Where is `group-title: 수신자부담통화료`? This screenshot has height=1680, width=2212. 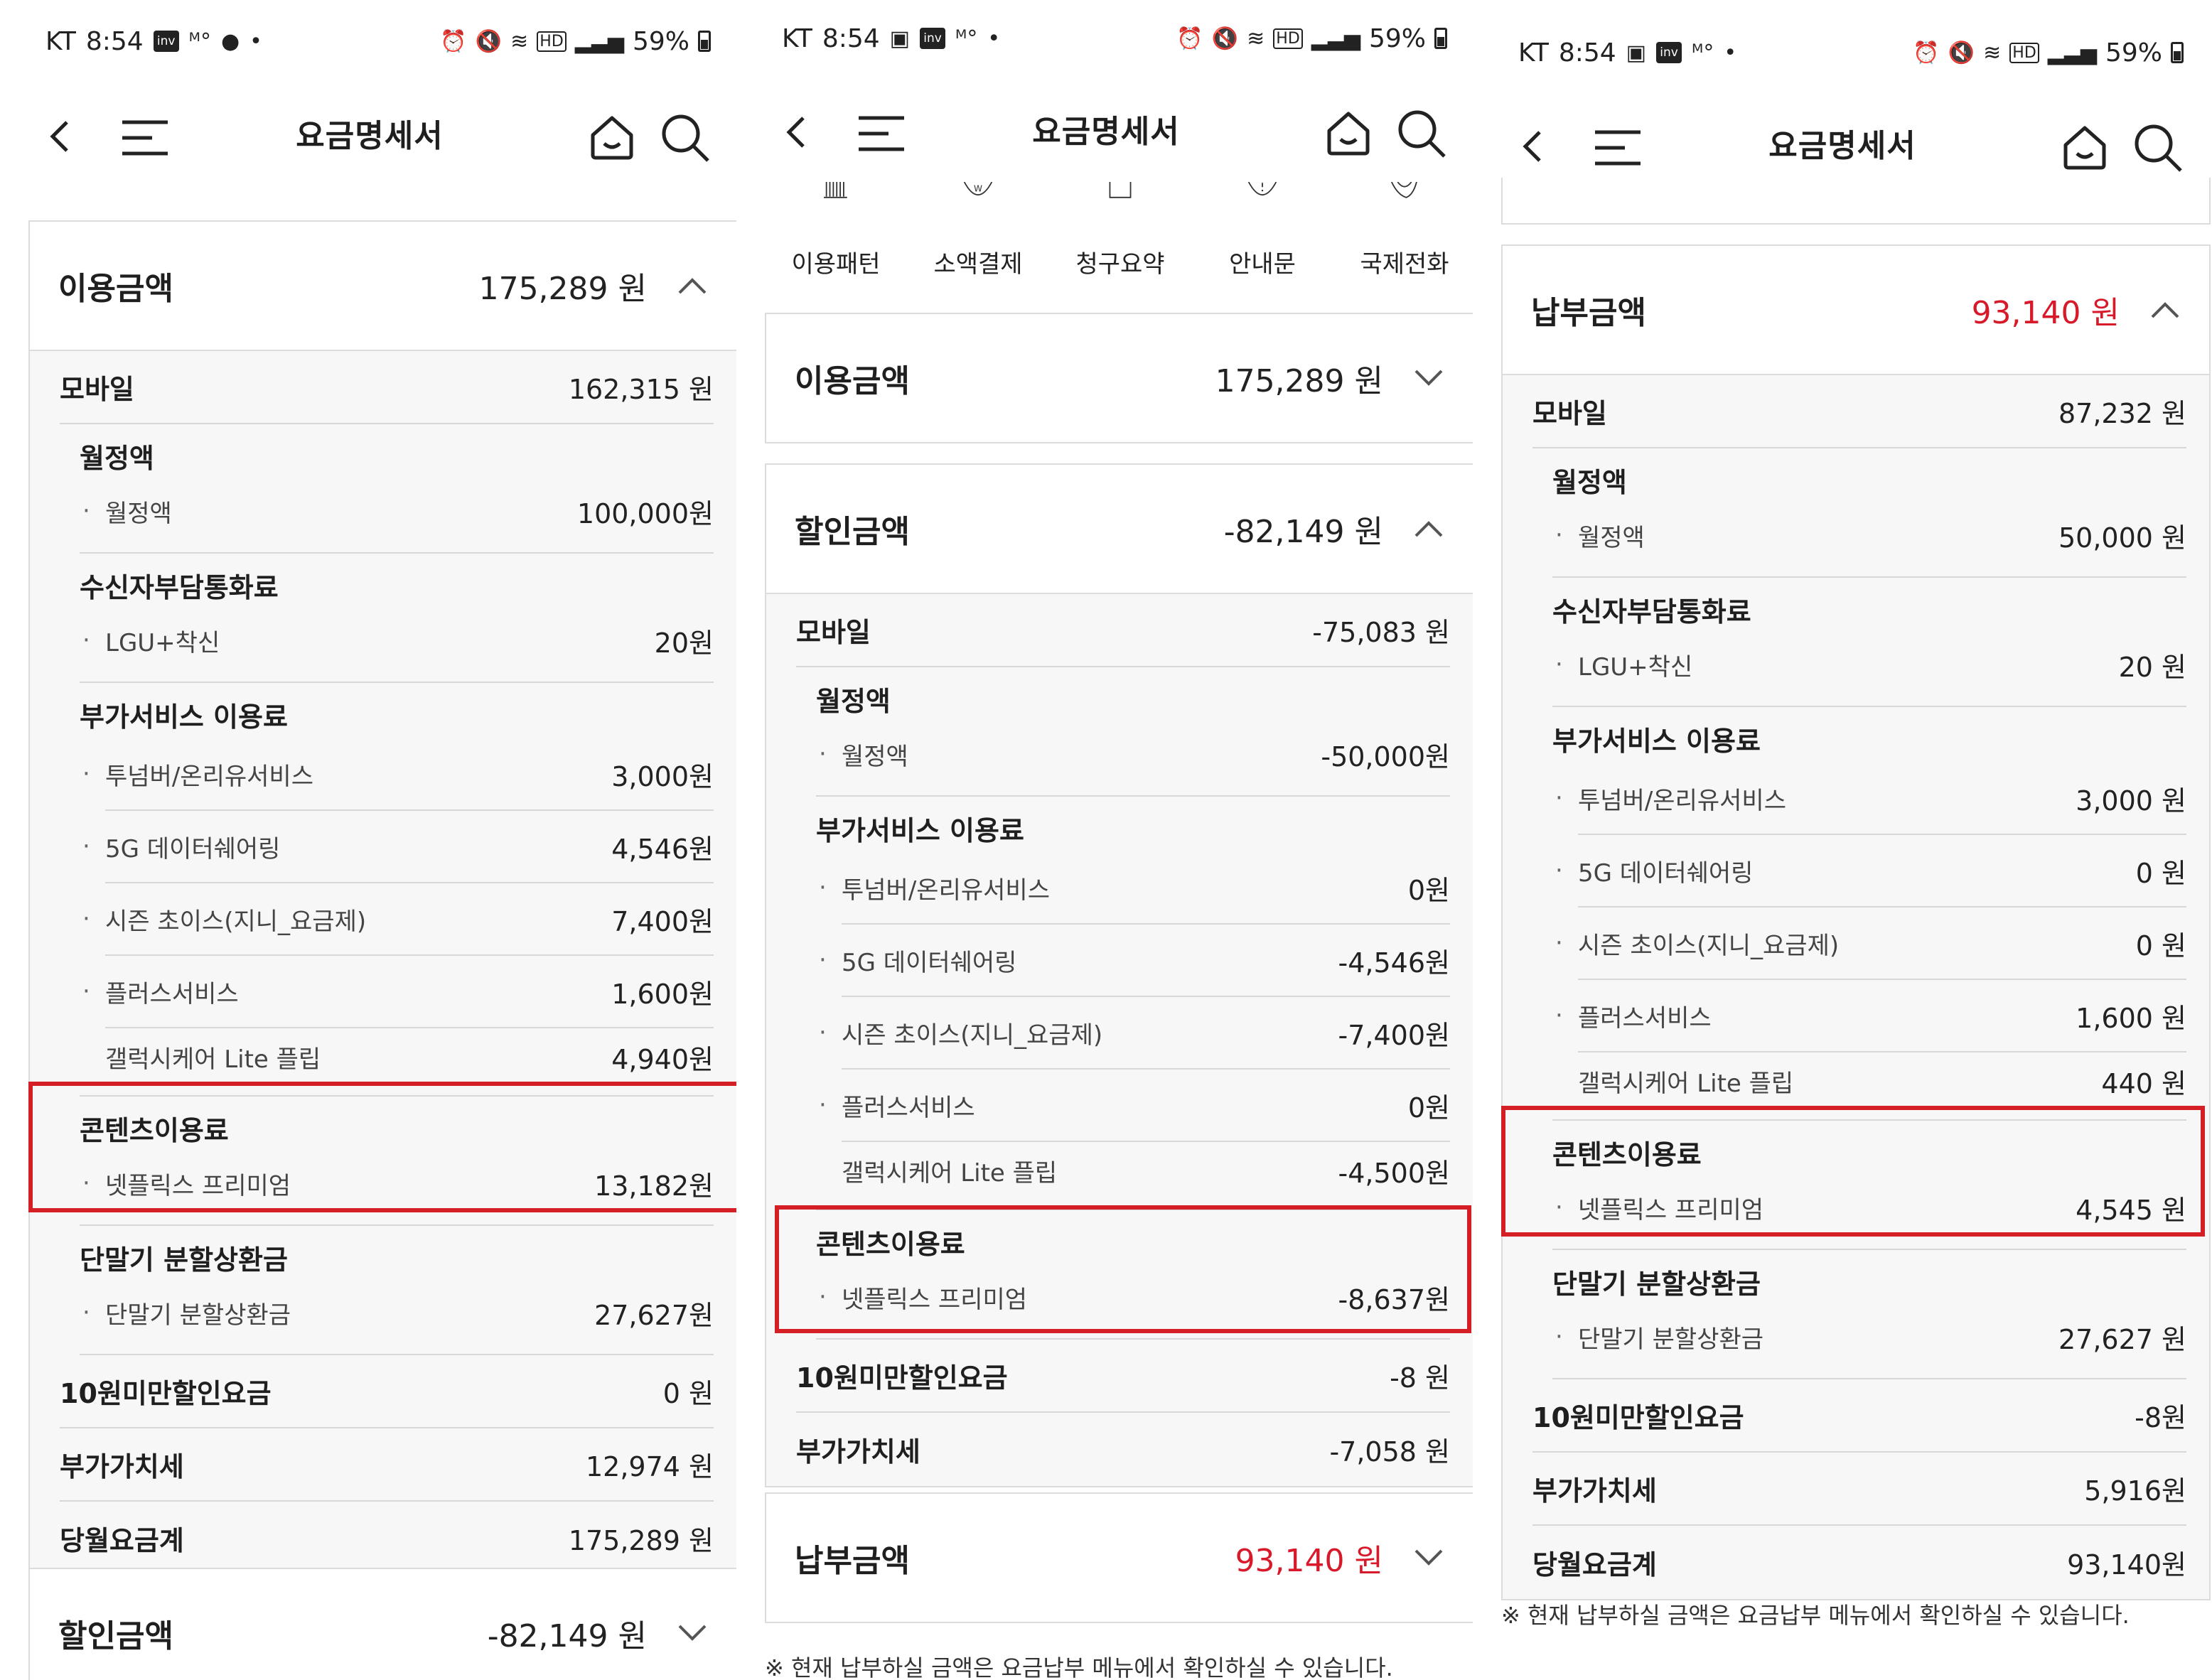
group-title: 수신자부담통화료 is located at coordinates (179, 588).